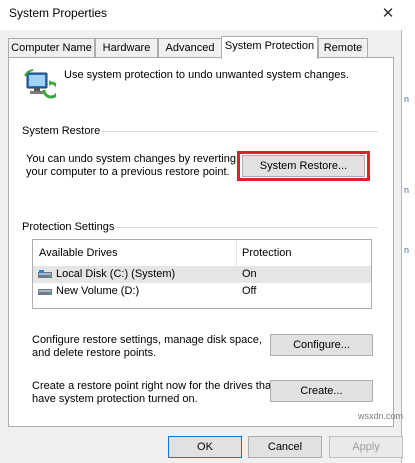  What do you see at coordinates (98, 291) in the screenshot?
I see `drive-name: New Volume (D:)` at bounding box center [98, 291].